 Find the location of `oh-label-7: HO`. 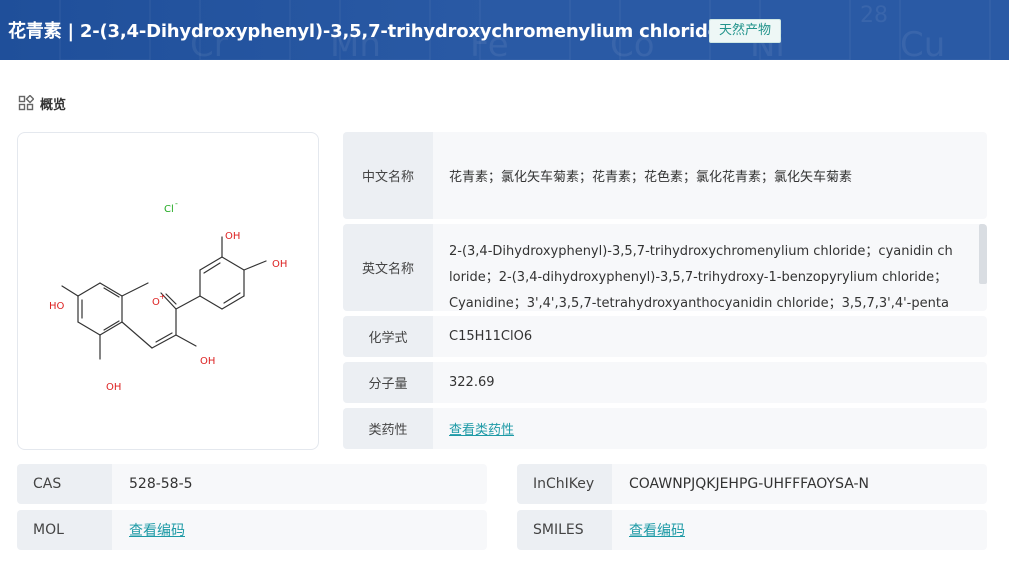

oh-label-7: HO is located at coordinates (57, 306).